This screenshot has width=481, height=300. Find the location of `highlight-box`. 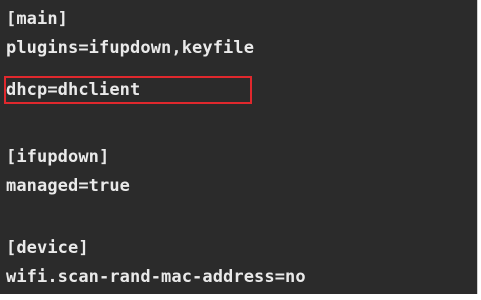

highlight-box is located at coordinates (128, 90).